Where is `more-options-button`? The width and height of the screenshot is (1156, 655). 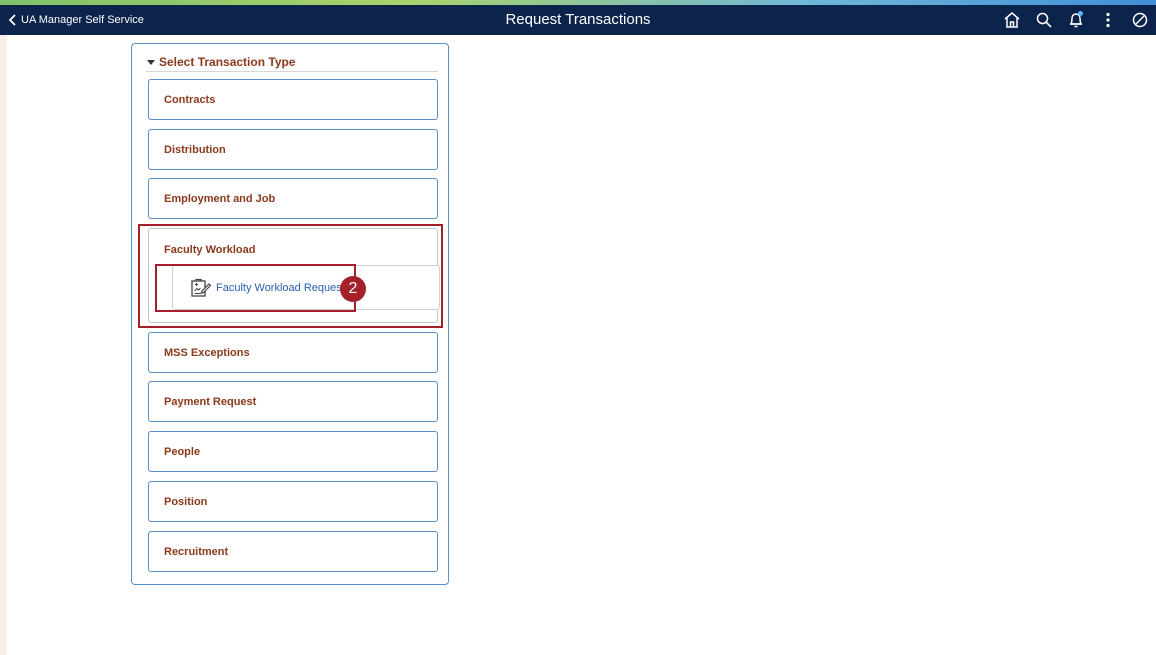 more-options-button is located at coordinates (1108, 20).